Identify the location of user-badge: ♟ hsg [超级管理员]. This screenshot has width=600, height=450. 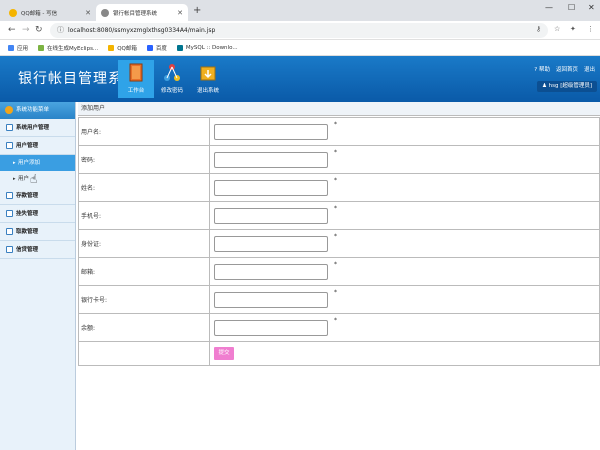
(567, 86).